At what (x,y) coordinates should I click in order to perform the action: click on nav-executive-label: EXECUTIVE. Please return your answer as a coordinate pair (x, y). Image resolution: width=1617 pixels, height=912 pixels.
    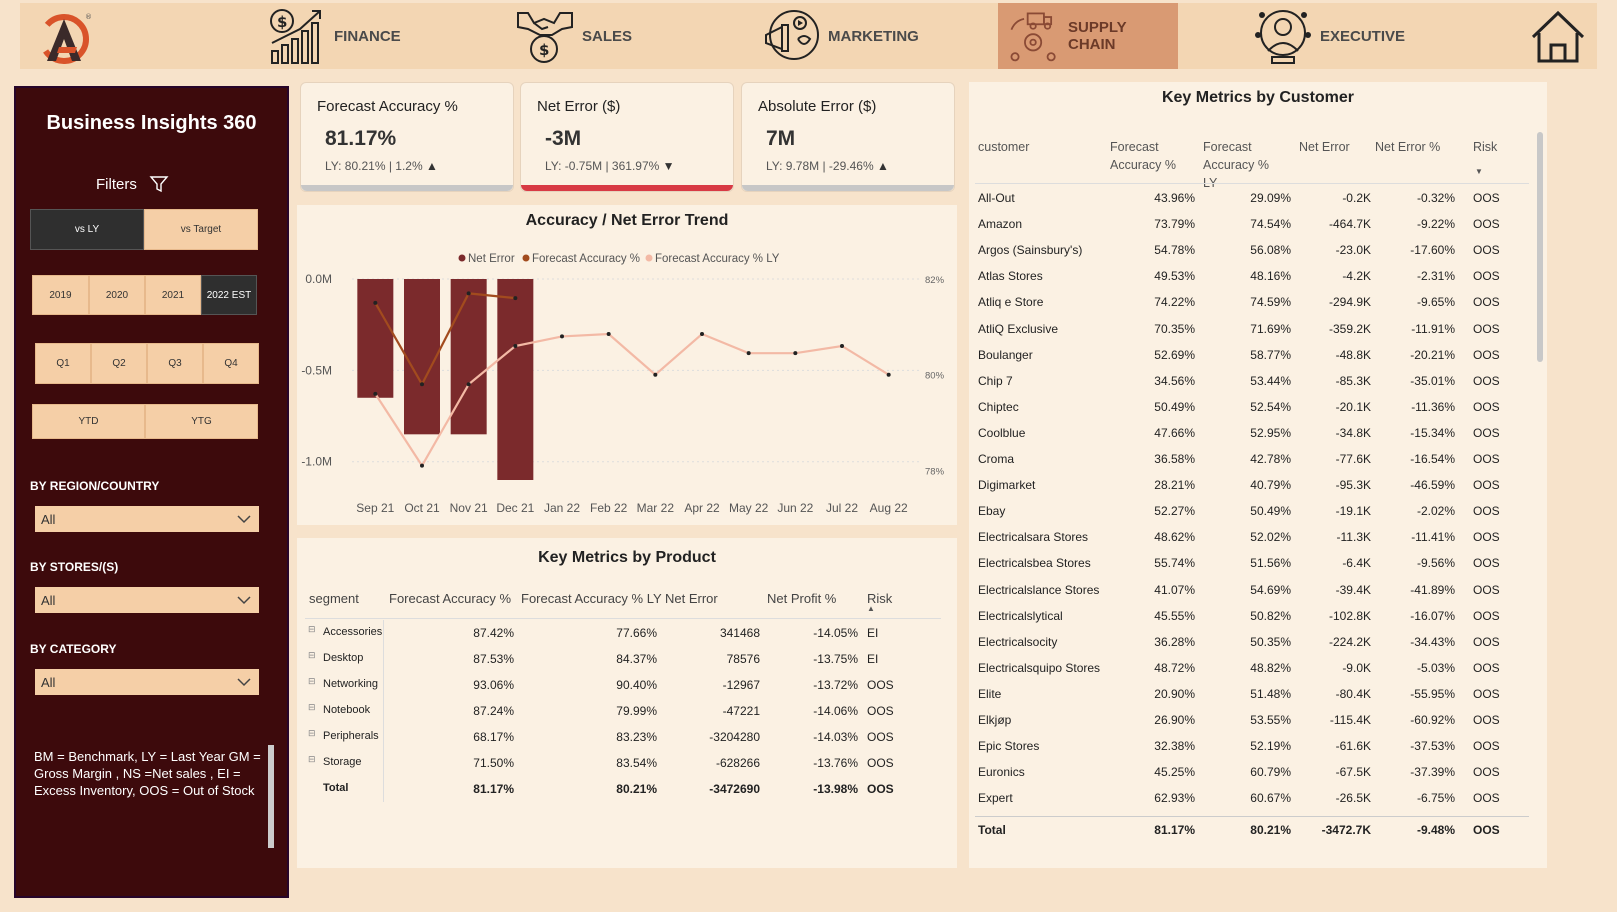
    Looking at the image, I should click on (1363, 36).